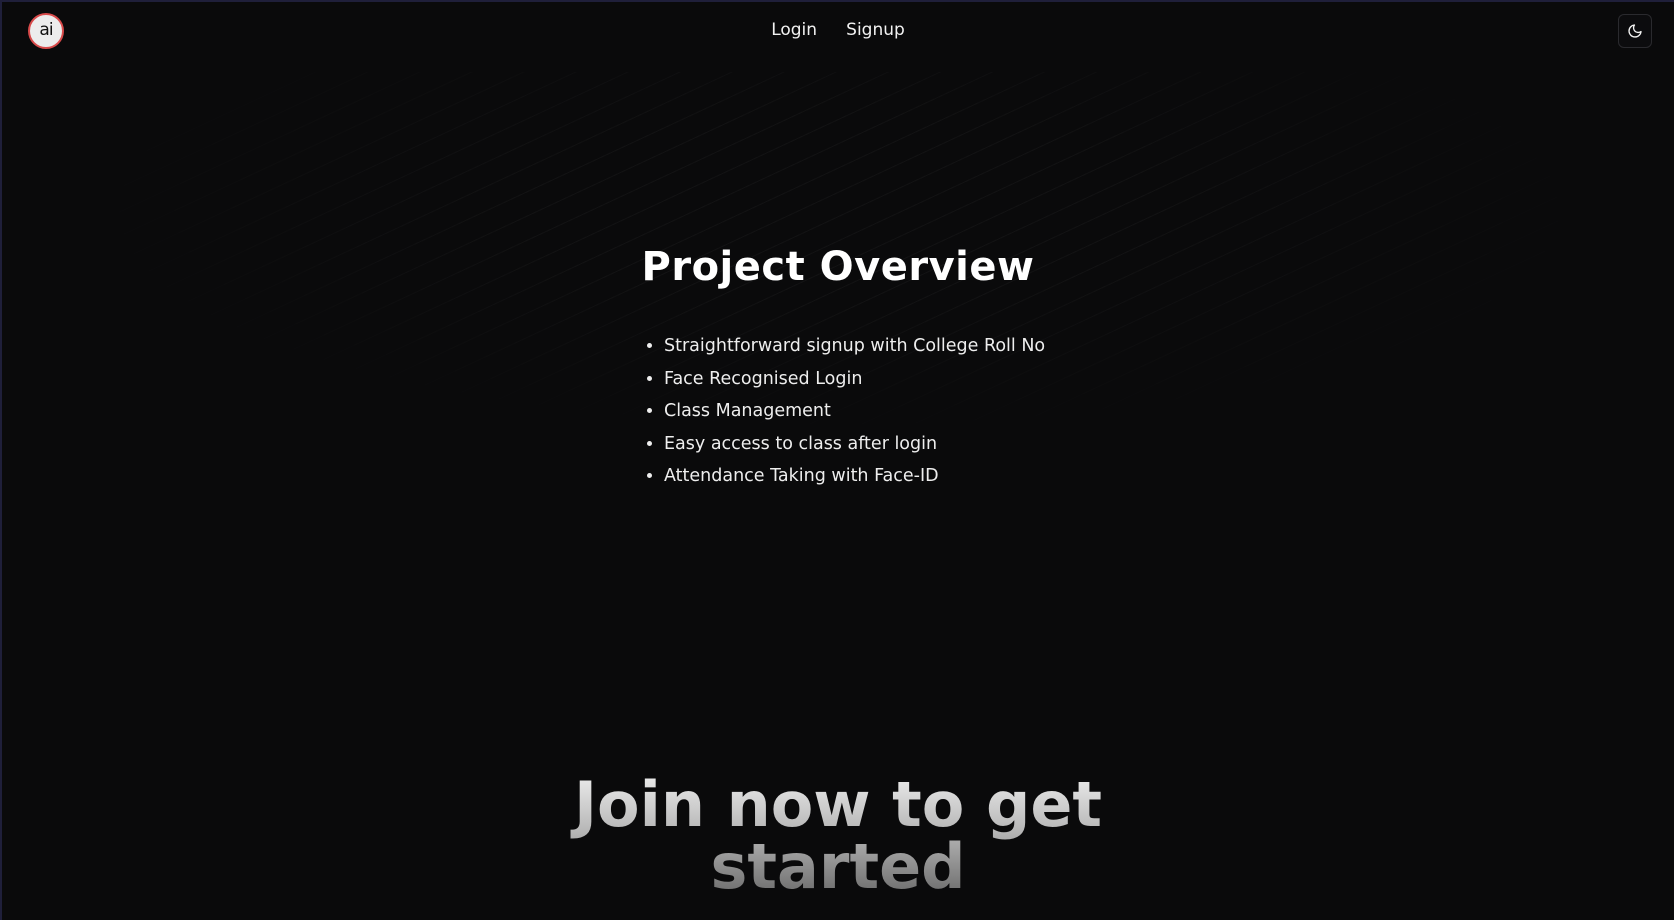 The image size is (1674, 920). Describe the element at coordinates (854, 476) in the screenshot. I see `list-item: Attendance Taking with Face-ID` at that location.